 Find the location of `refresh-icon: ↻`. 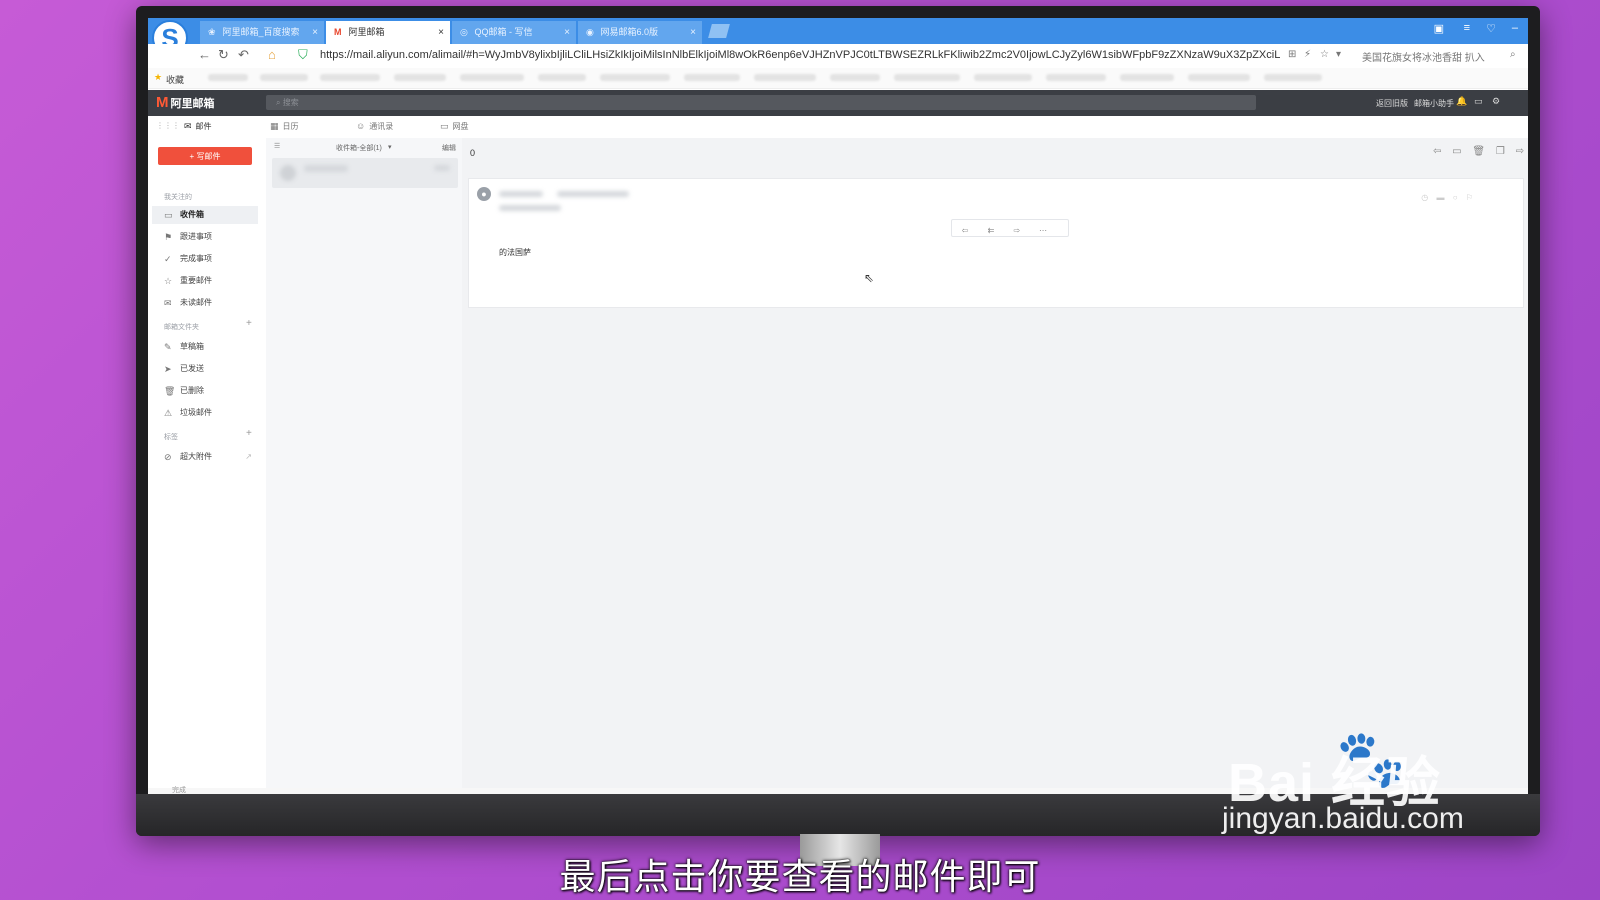

refresh-icon: ↻ is located at coordinates (223, 55).